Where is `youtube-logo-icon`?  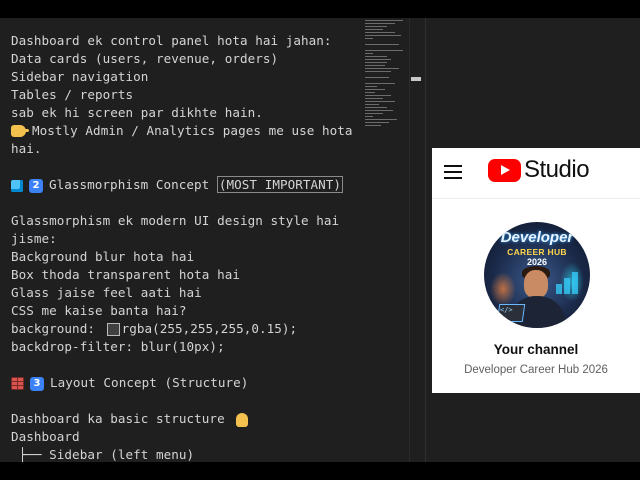
youtube-logo-icon is located at coordinates (504, 170).